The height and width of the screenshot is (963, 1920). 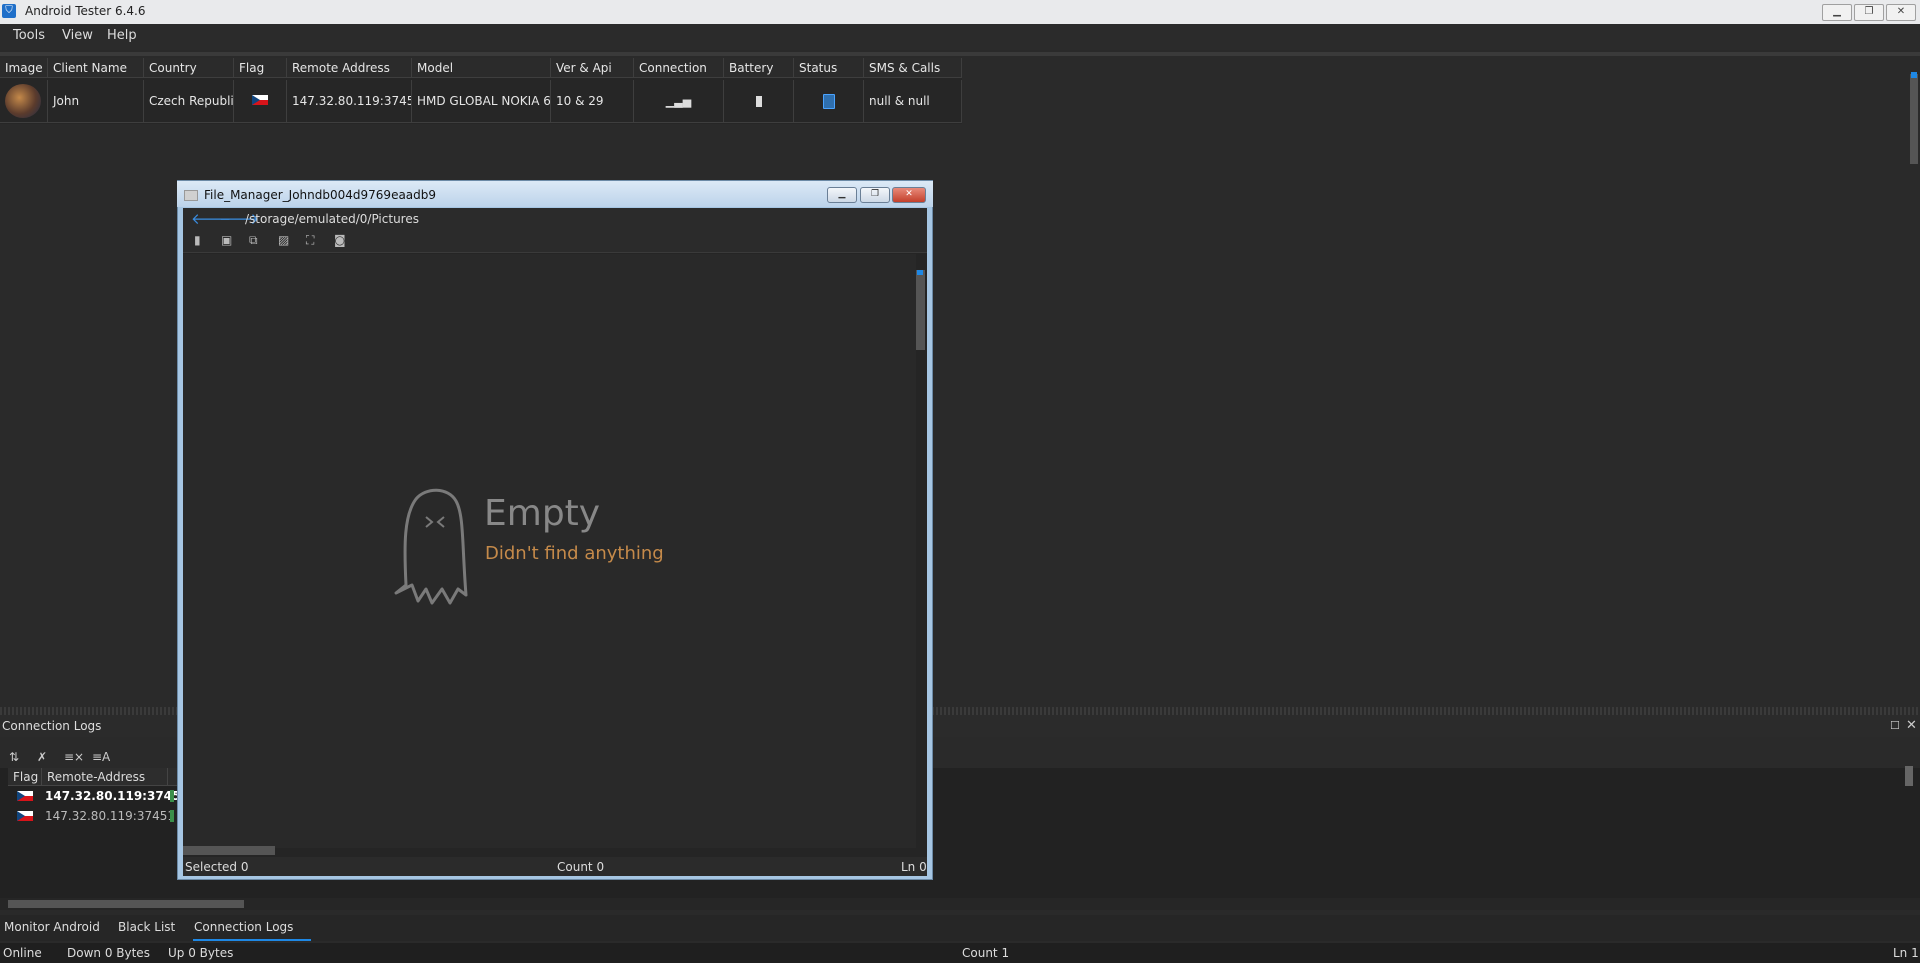 I want to click on clear-filter-icon: ✗, so click(x=42, y=757).